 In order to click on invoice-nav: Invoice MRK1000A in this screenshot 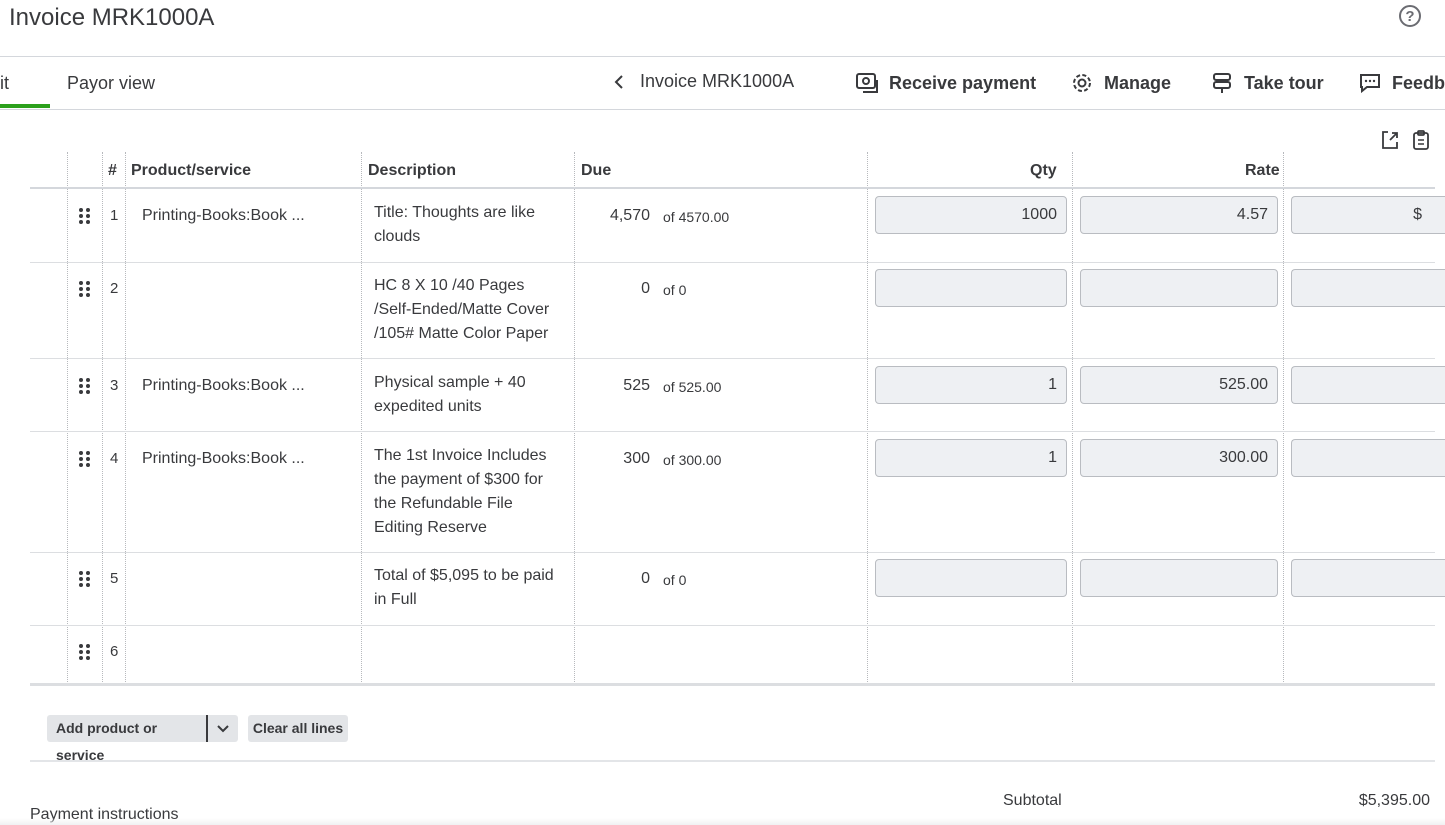, I will do `click(703, 81)`.